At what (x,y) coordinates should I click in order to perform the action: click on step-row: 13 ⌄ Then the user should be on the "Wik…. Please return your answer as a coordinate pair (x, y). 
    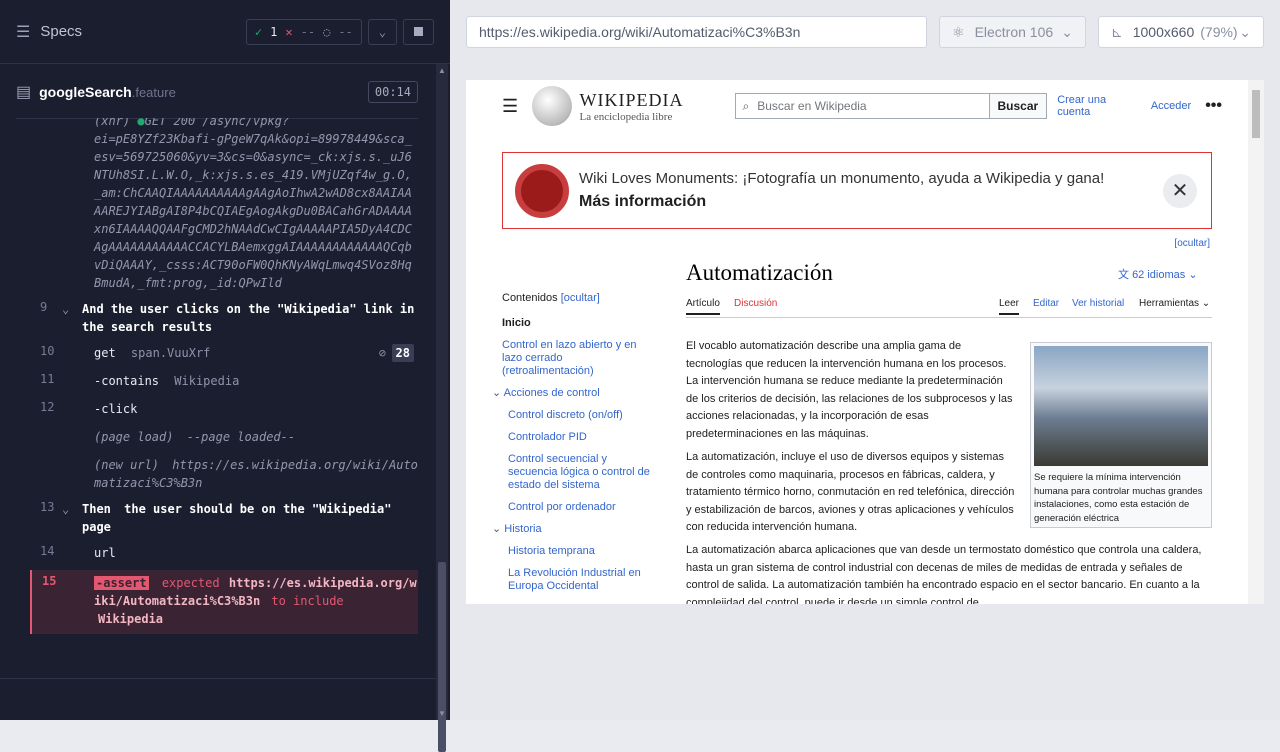
    Looking at the image, I should click on (224, 518).